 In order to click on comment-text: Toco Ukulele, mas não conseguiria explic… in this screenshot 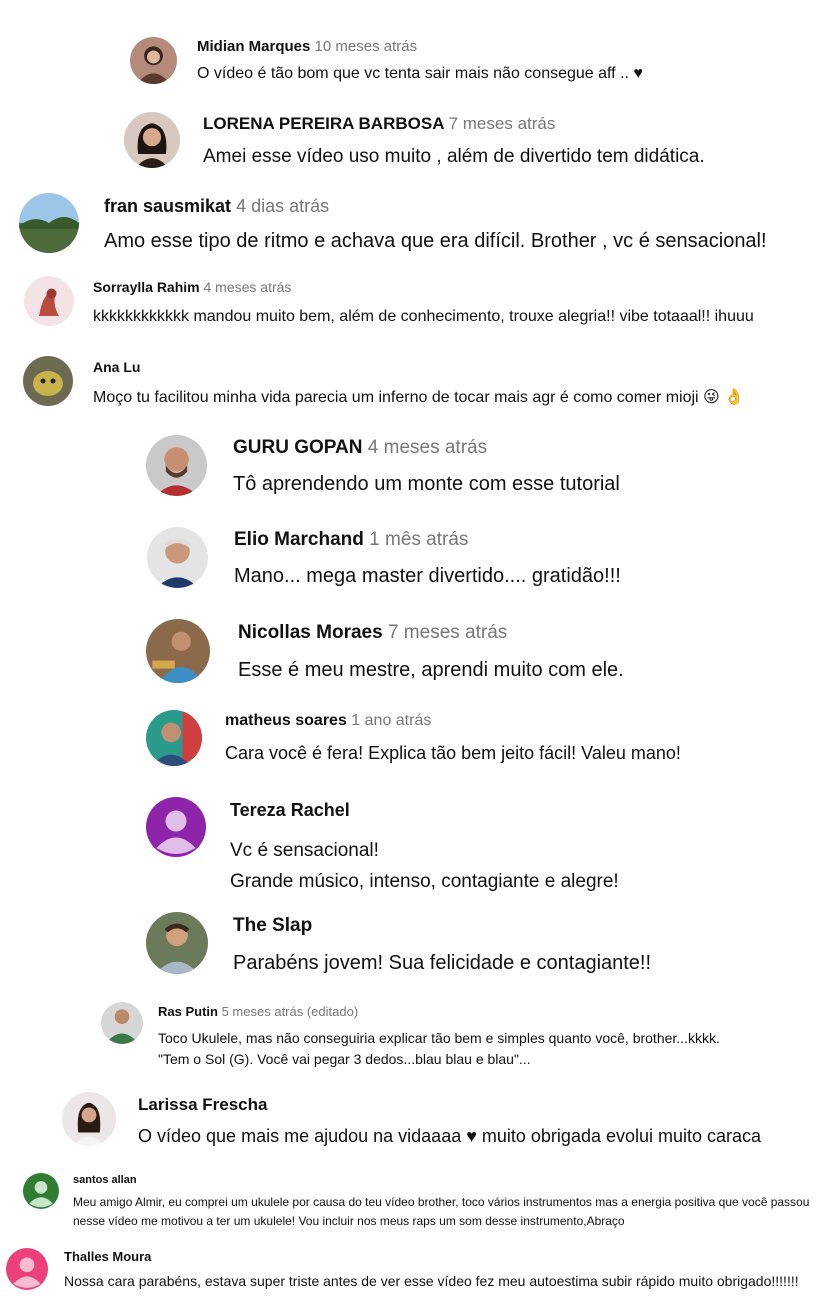, I will do `click(439, 1048)`.